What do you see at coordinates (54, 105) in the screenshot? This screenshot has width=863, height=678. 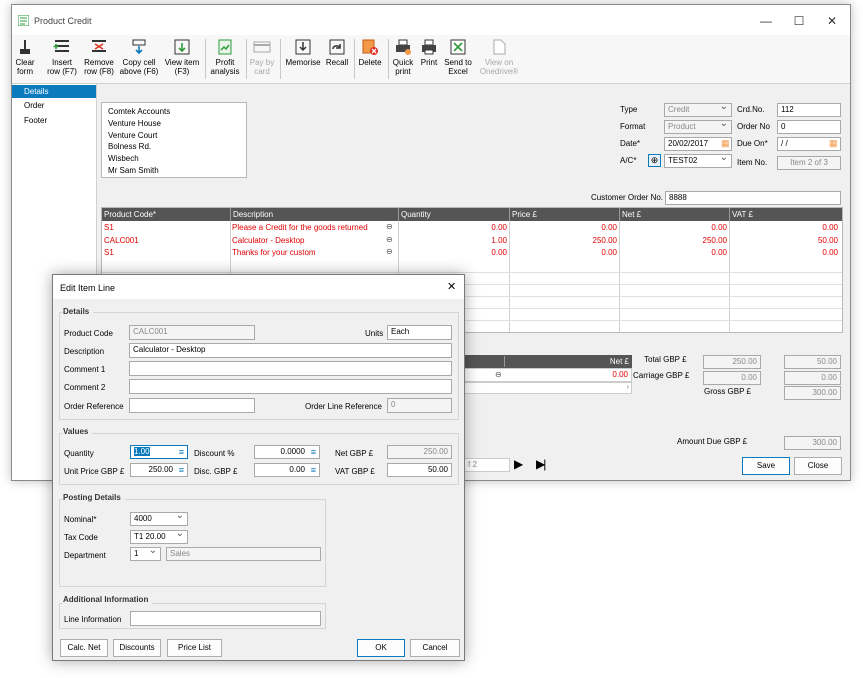 I see `nav-item-order: Order` at bounding box center [54, 105].